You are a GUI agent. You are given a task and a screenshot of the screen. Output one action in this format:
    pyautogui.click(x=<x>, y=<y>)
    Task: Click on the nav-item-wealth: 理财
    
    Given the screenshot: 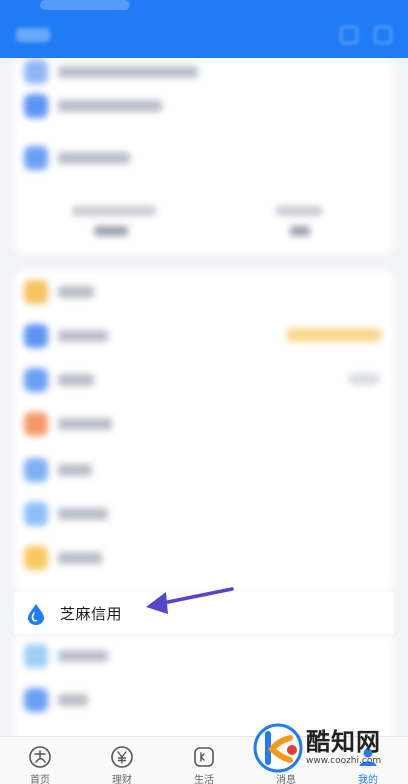 What is the action you would take?
    pyautogui.click(x=122, y=760)
    